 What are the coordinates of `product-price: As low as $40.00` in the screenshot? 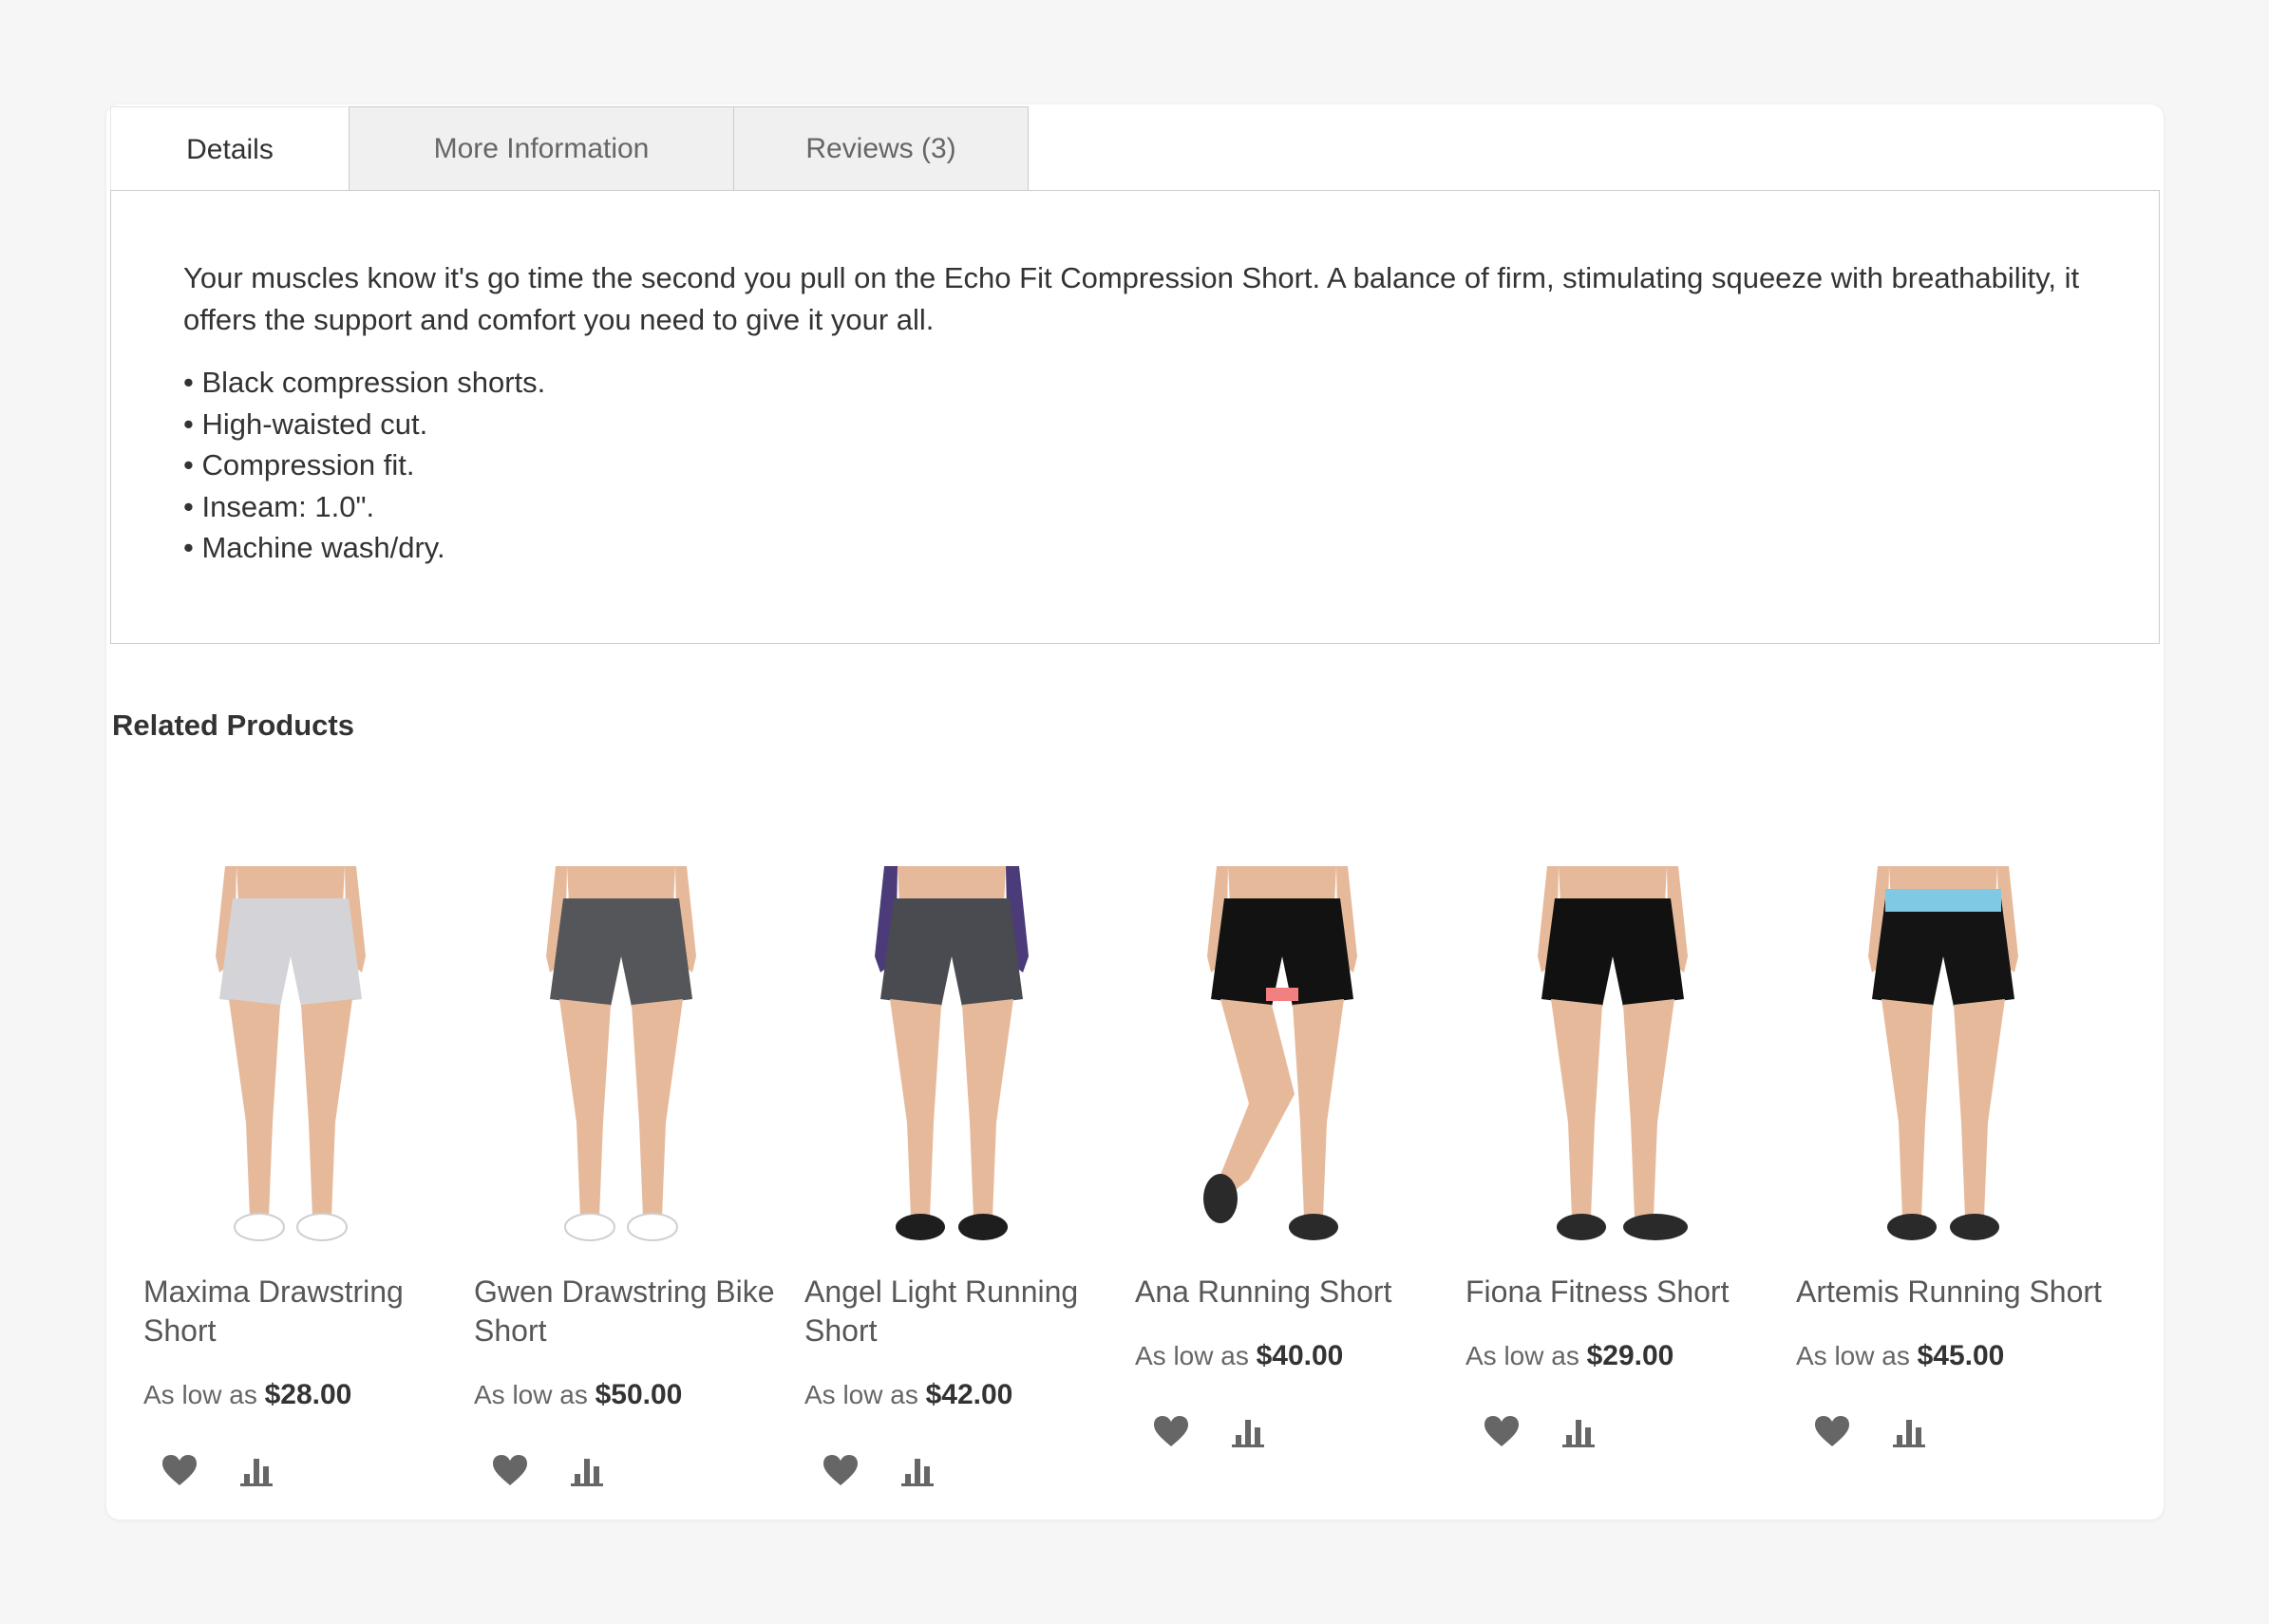 It's located at (1291, 1356).